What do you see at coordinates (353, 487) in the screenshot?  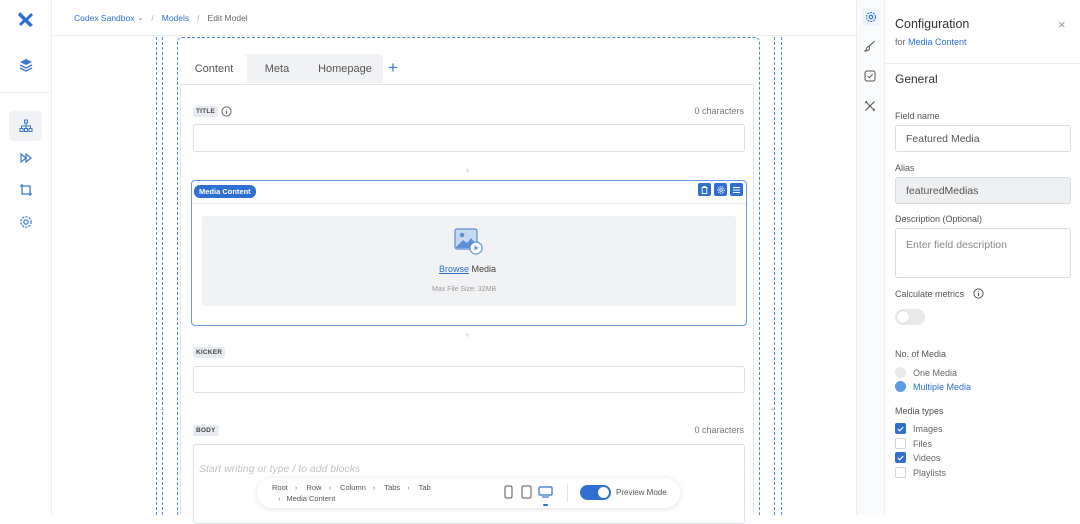 I see `path-column: Column` at bounding box center [353, 487].